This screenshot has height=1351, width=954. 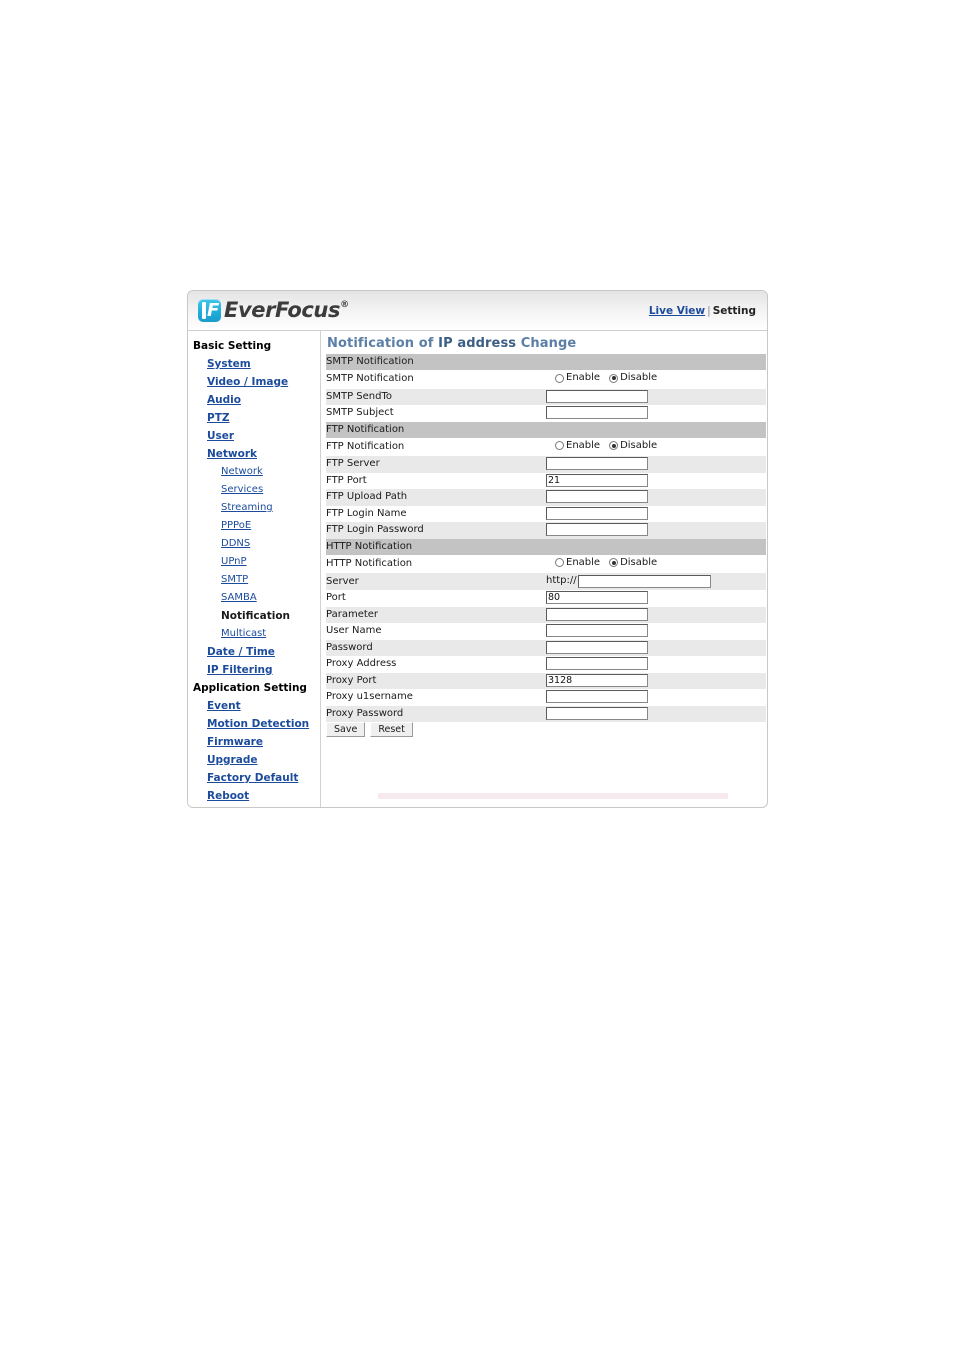 What do you see at coordinates (597, 396) in the screenshot?
I see `smtp-sendto-input` at bounding box center [597, 396].